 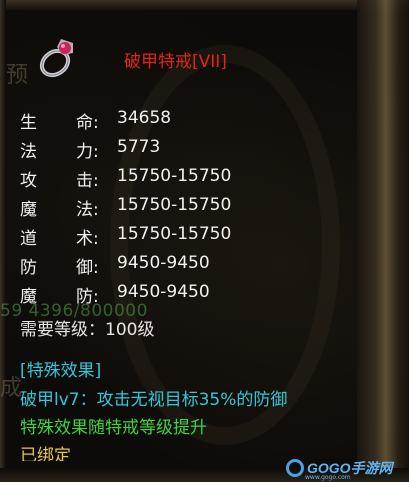 I want to click on ring-icon, so click(x=58, y=58).